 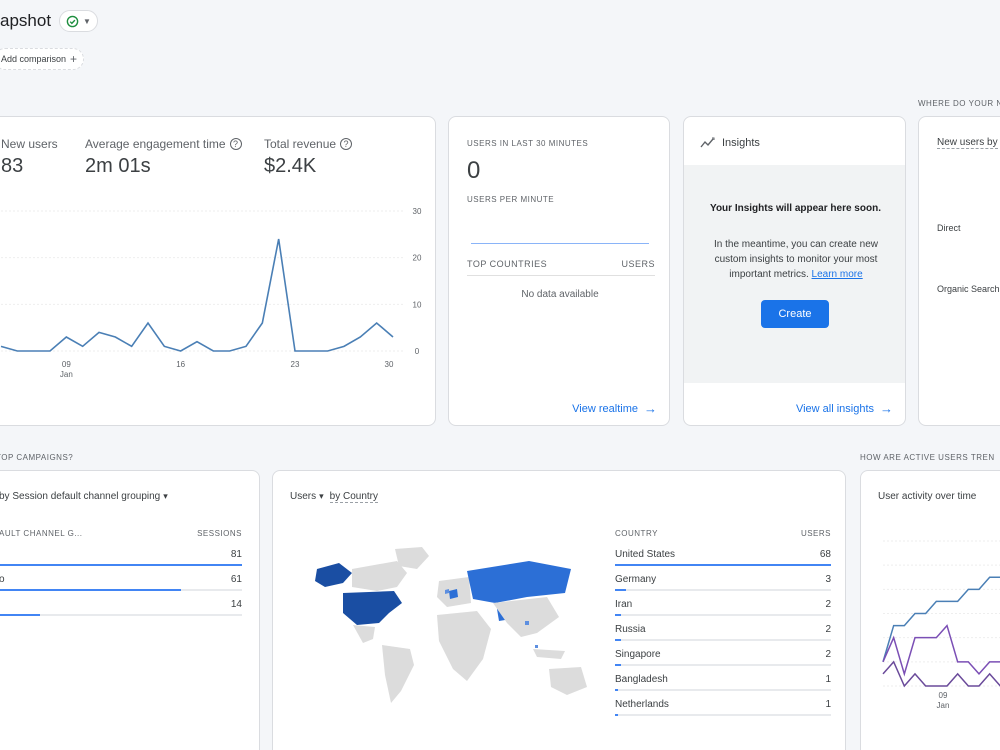 What do you see at coordinates (723, 611) in the screenshot?
I see `table-row: Iran 2` at bounding box center [723, 611].